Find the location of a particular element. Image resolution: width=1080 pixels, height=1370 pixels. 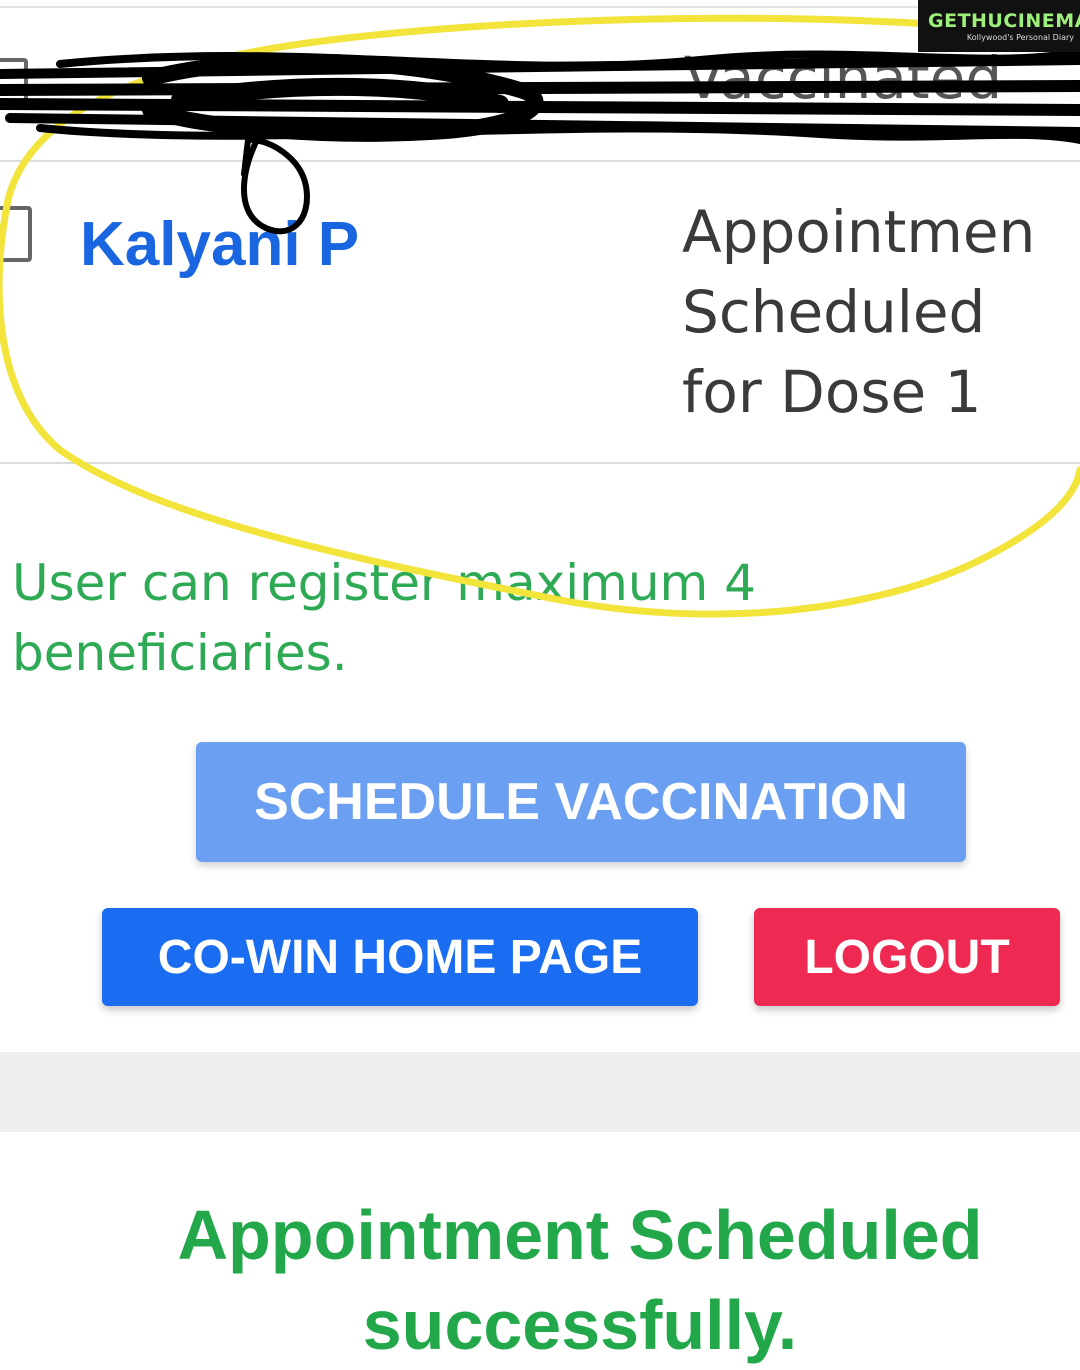

status-line: Scheduled is located at coordinates (834, 312).